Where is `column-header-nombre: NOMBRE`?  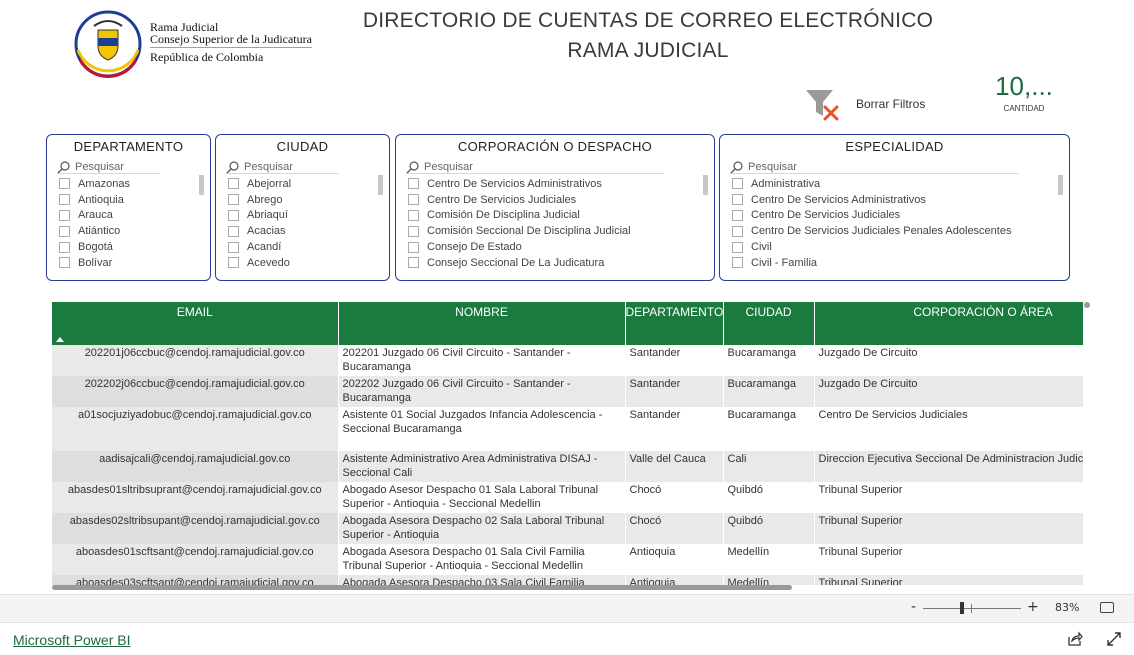 column-header-nombre: NOMBRE is located at coordinates (482, 323).